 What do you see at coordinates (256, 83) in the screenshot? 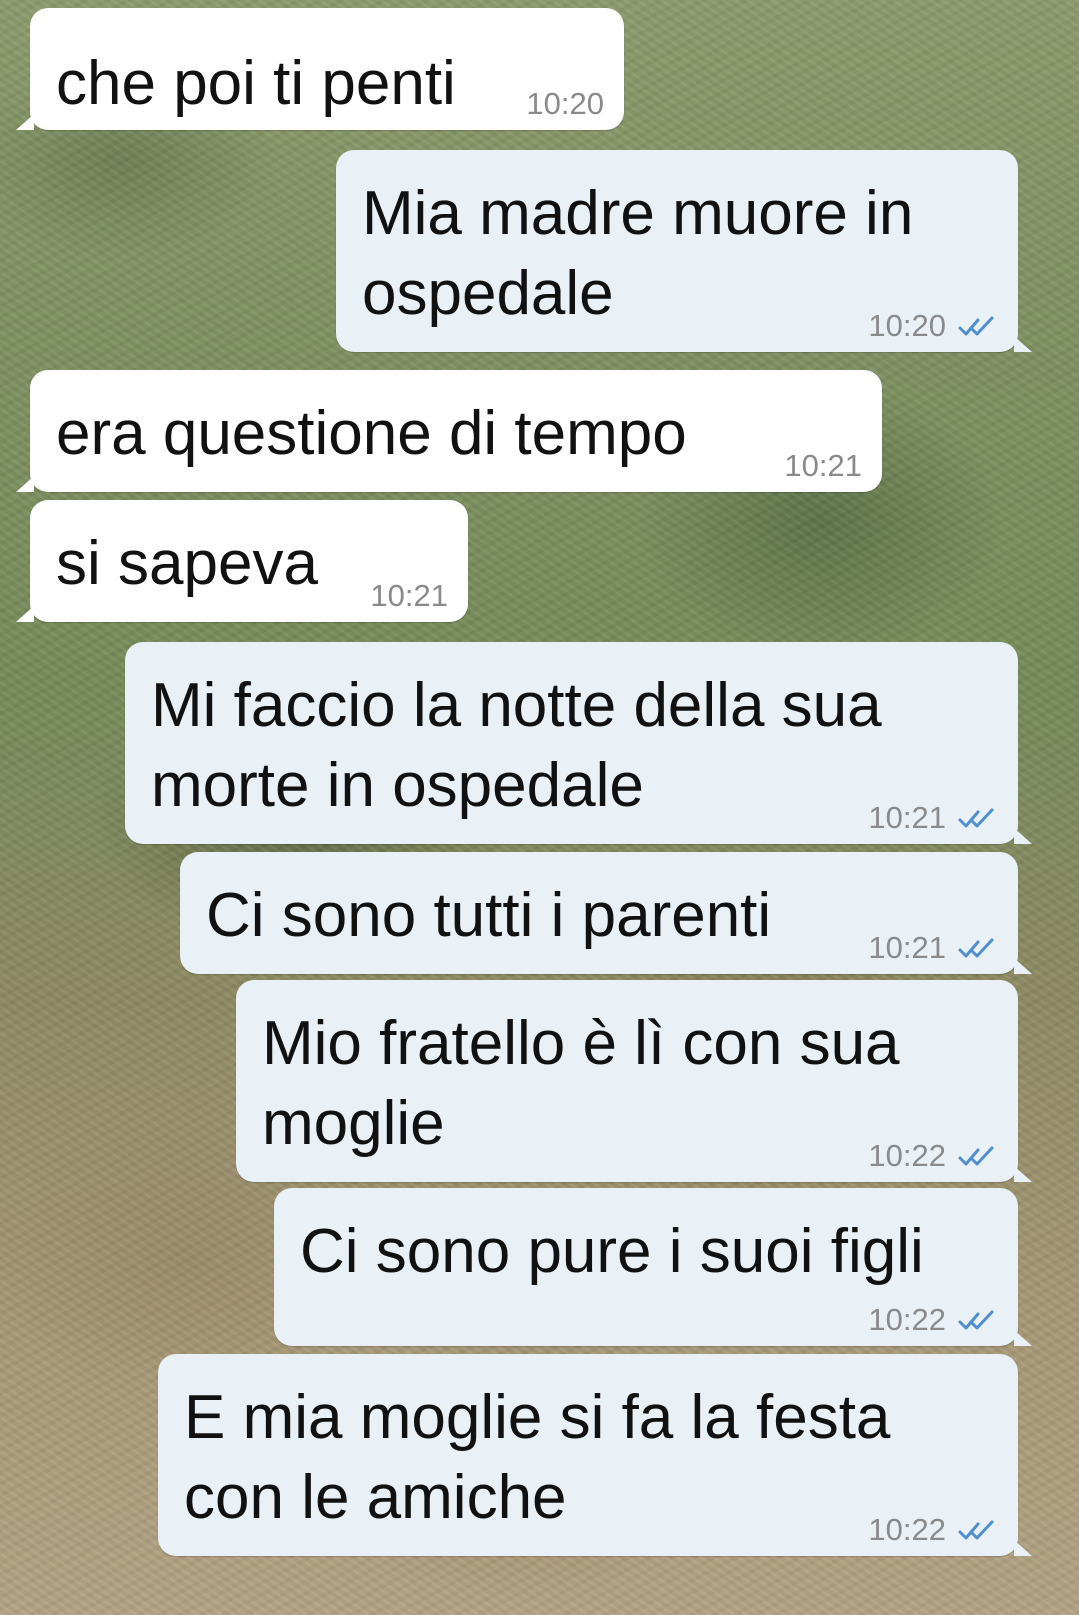
I see `message-text: che poi ti penti` at bounding box center [256, 83].